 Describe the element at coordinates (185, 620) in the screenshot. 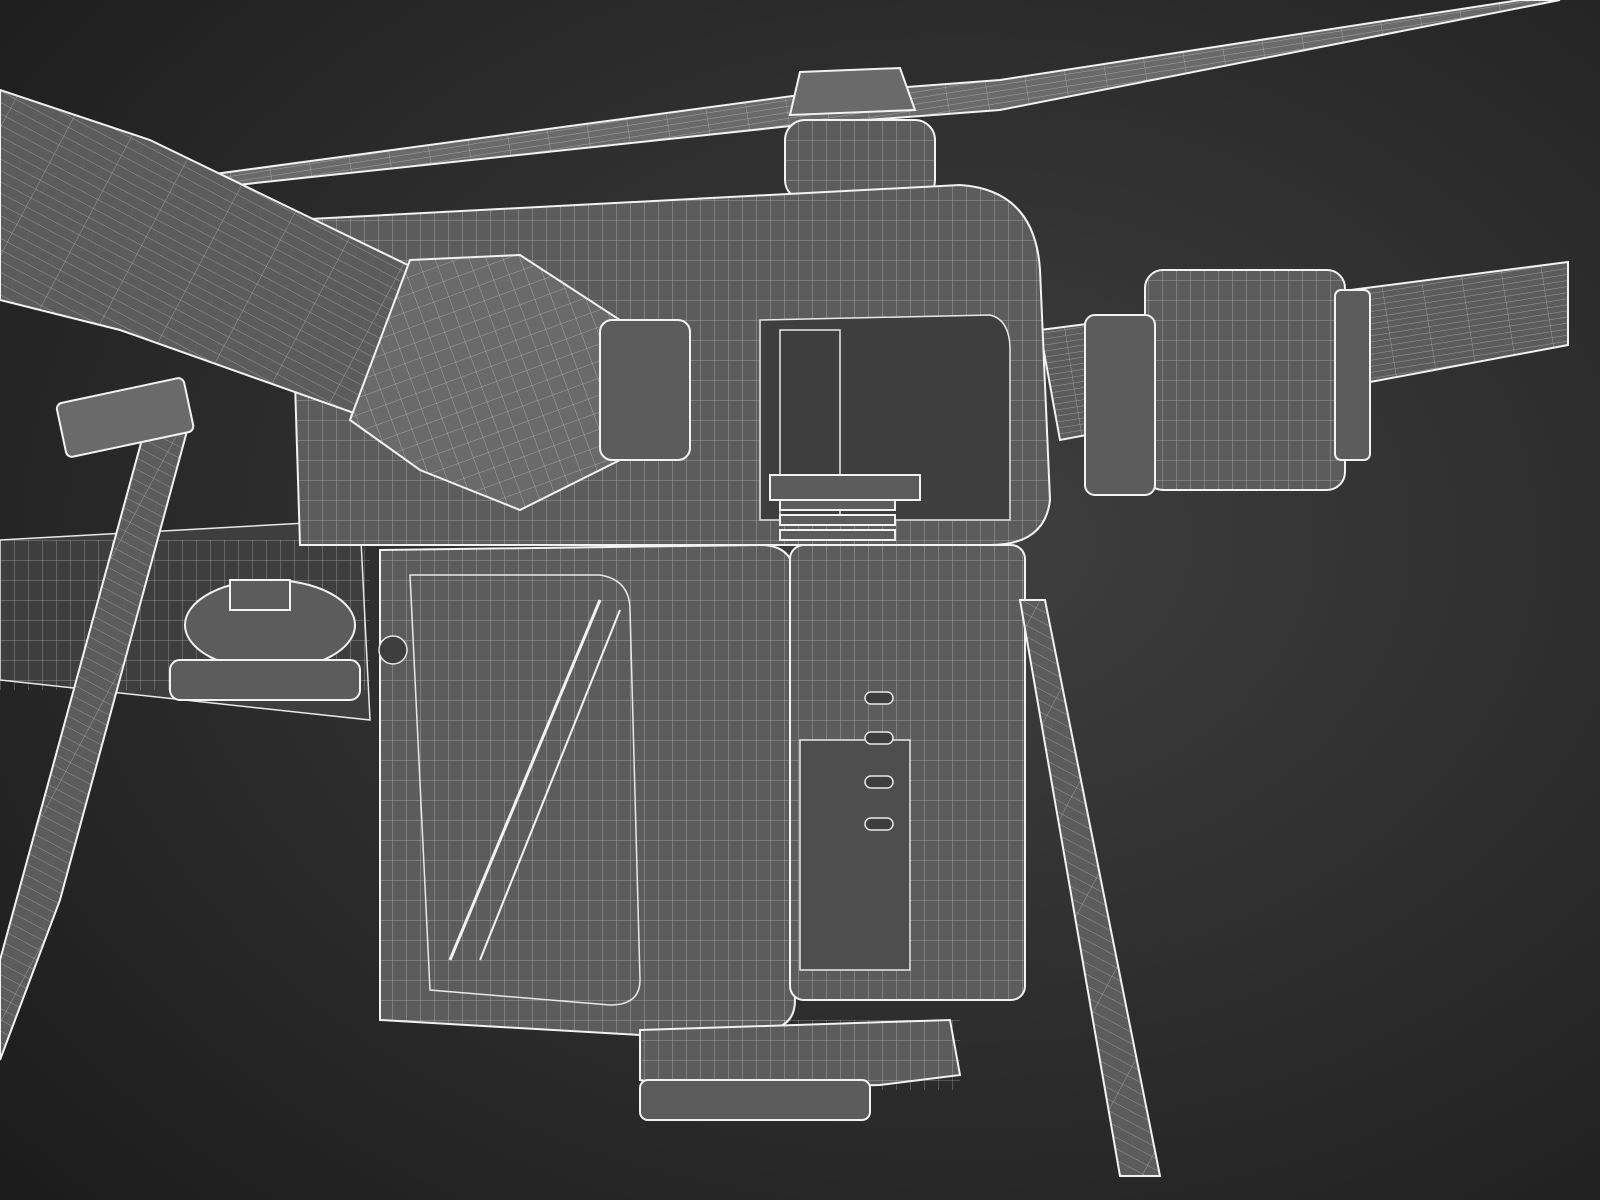

I see `frame-left` at that location.